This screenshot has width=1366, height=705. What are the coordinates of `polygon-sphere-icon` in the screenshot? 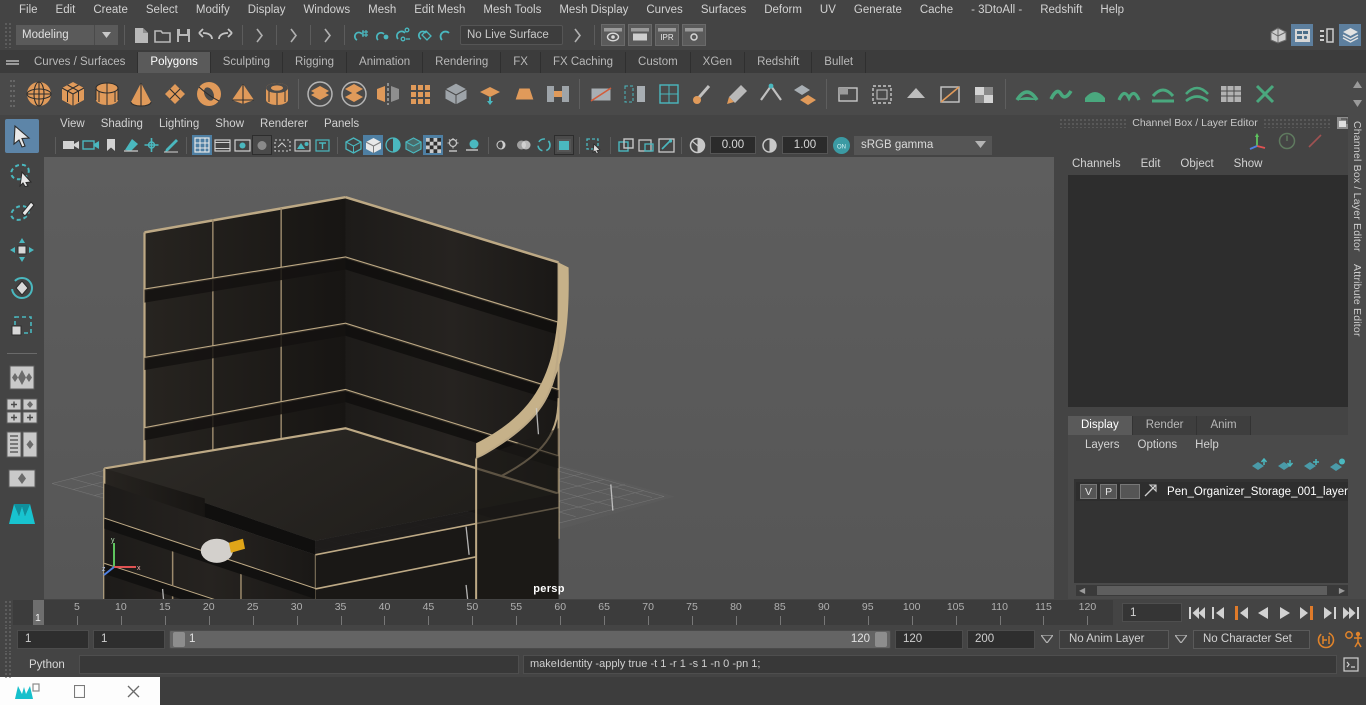 It's located at (39, 94).